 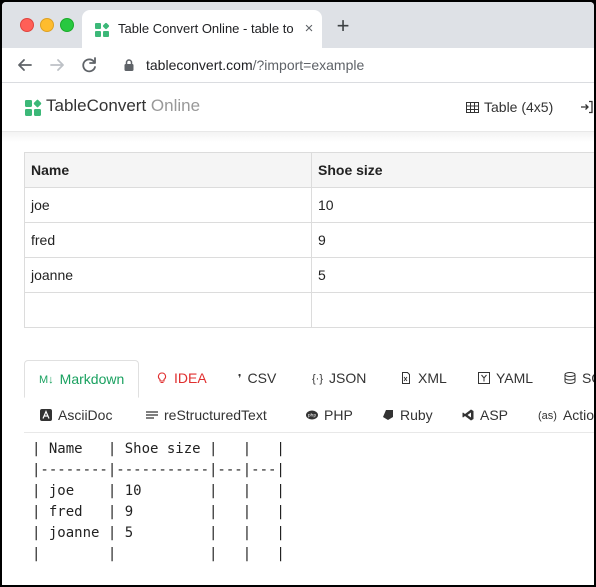 What do you see at coordinates (158, 449) in the screenshot?
I see `output-line: | Name | Shoe size | | |` at bounding box center [158, 449].